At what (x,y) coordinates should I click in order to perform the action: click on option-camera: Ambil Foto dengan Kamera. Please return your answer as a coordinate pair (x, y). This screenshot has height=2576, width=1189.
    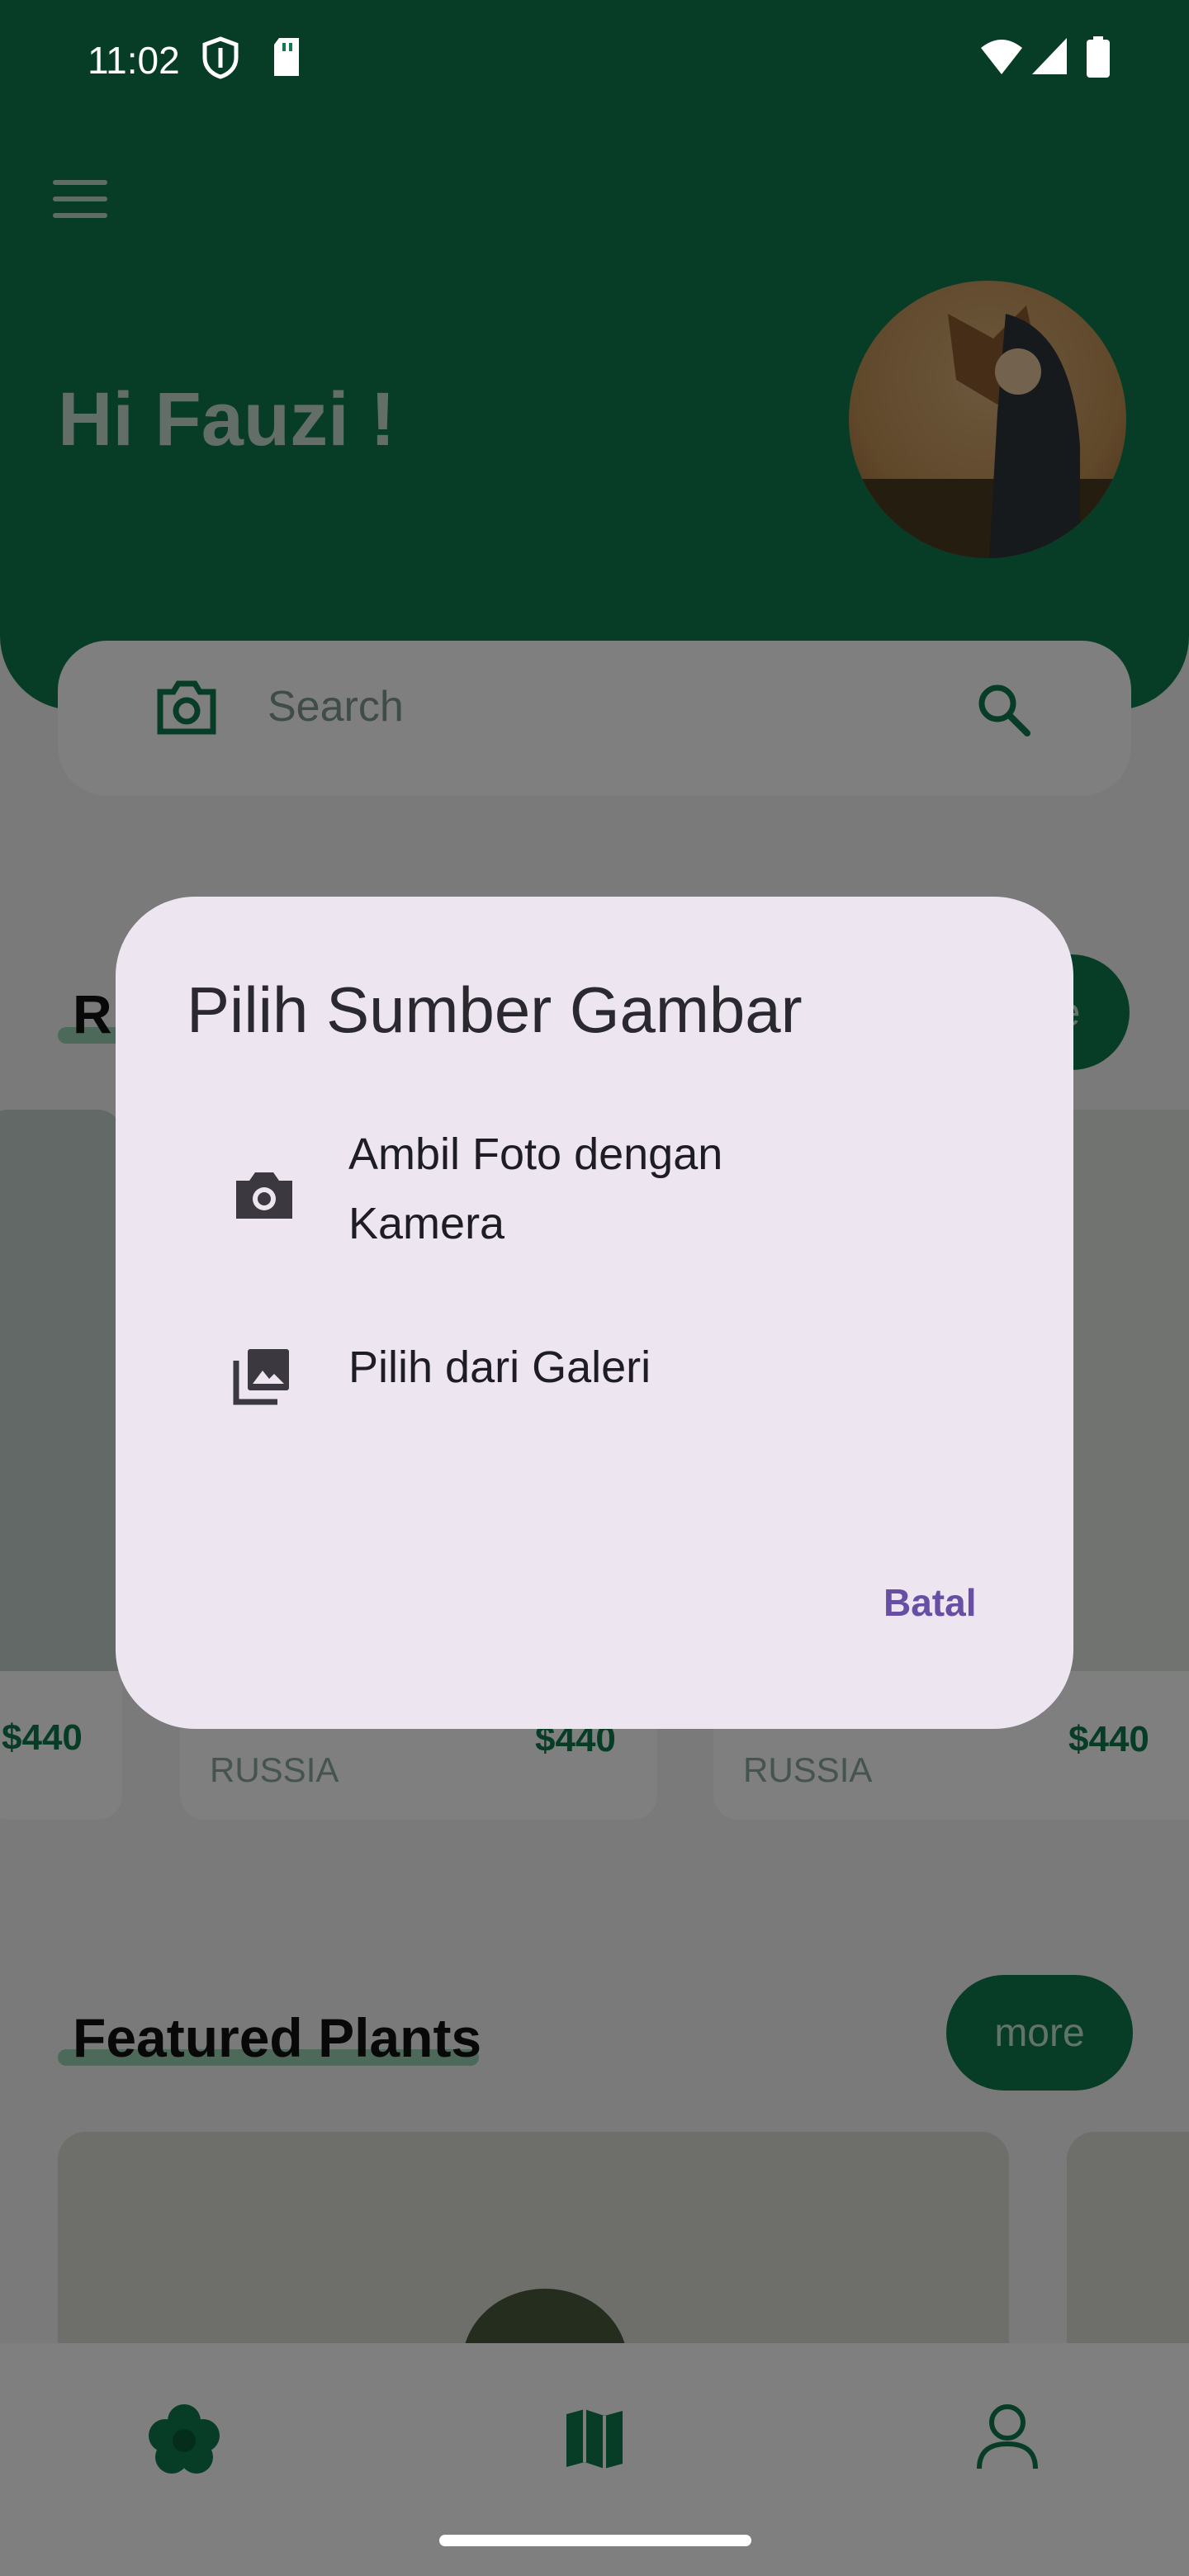
    Looking at the image, I should click on (594, 1189).